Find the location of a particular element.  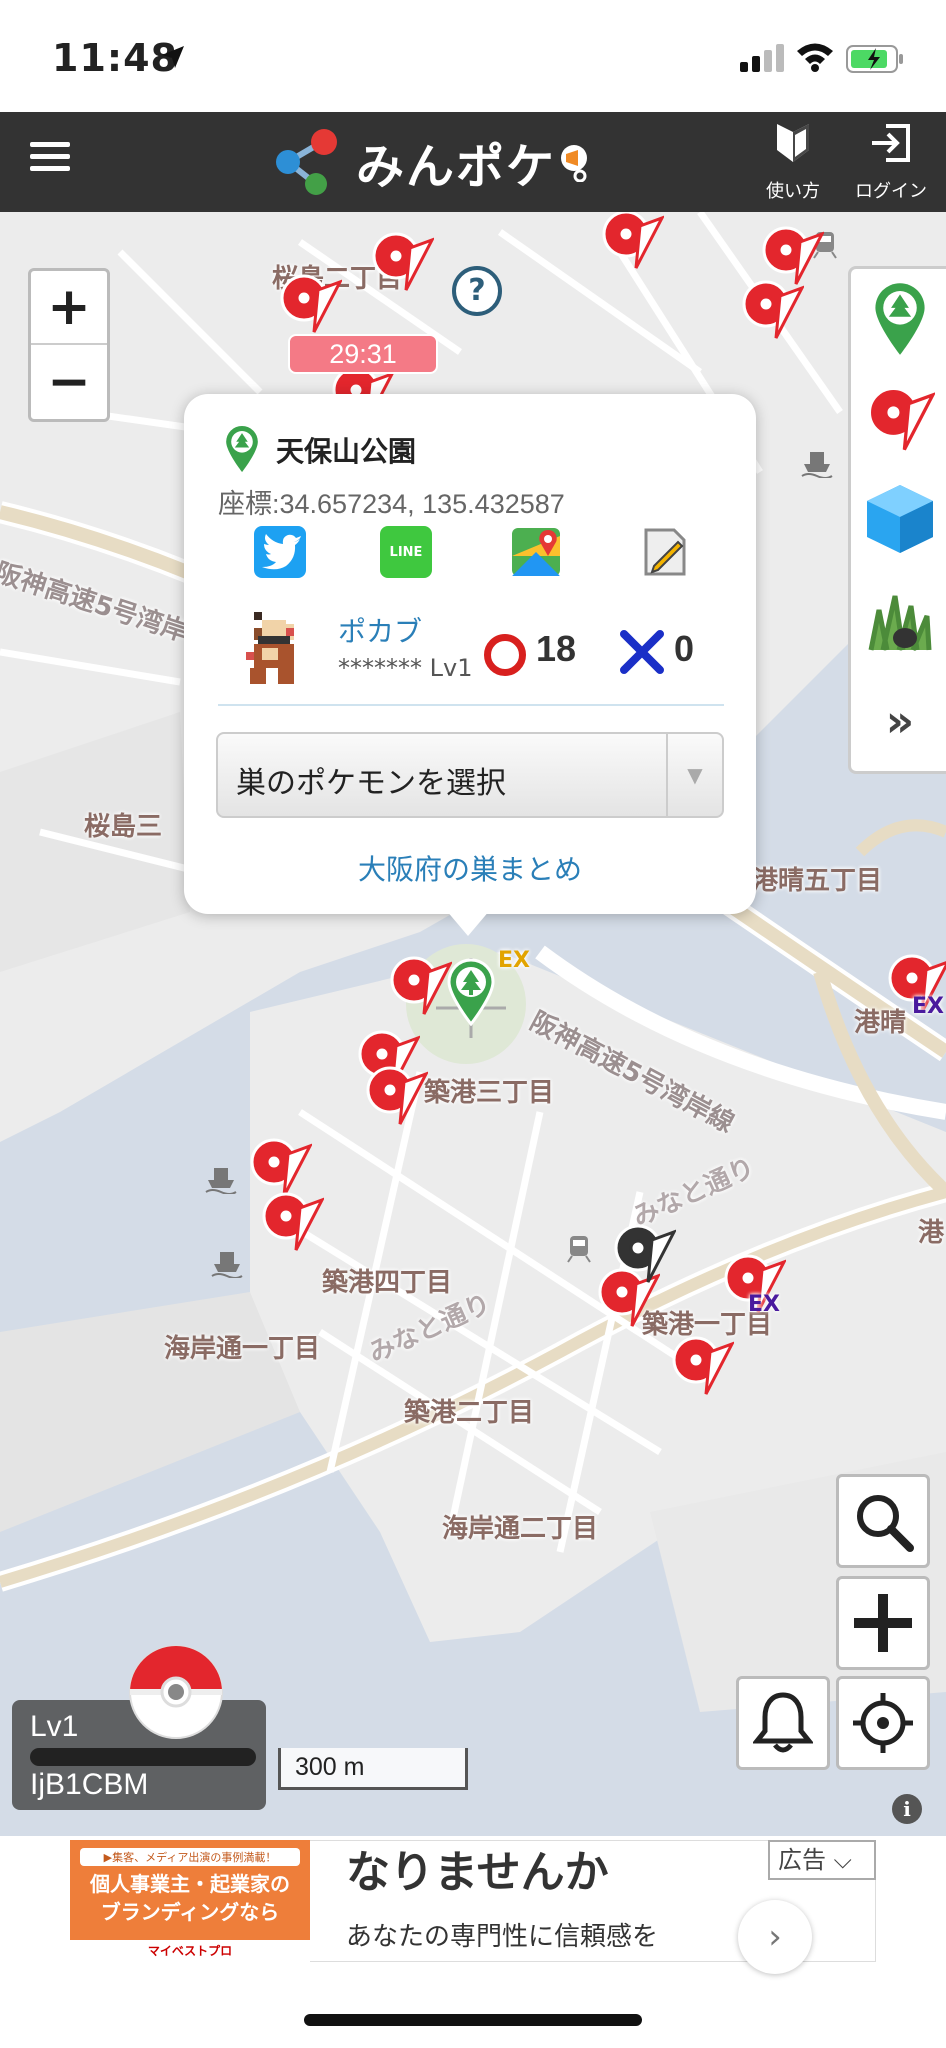

login-label: ログイン is located at coordinates (891, 191).